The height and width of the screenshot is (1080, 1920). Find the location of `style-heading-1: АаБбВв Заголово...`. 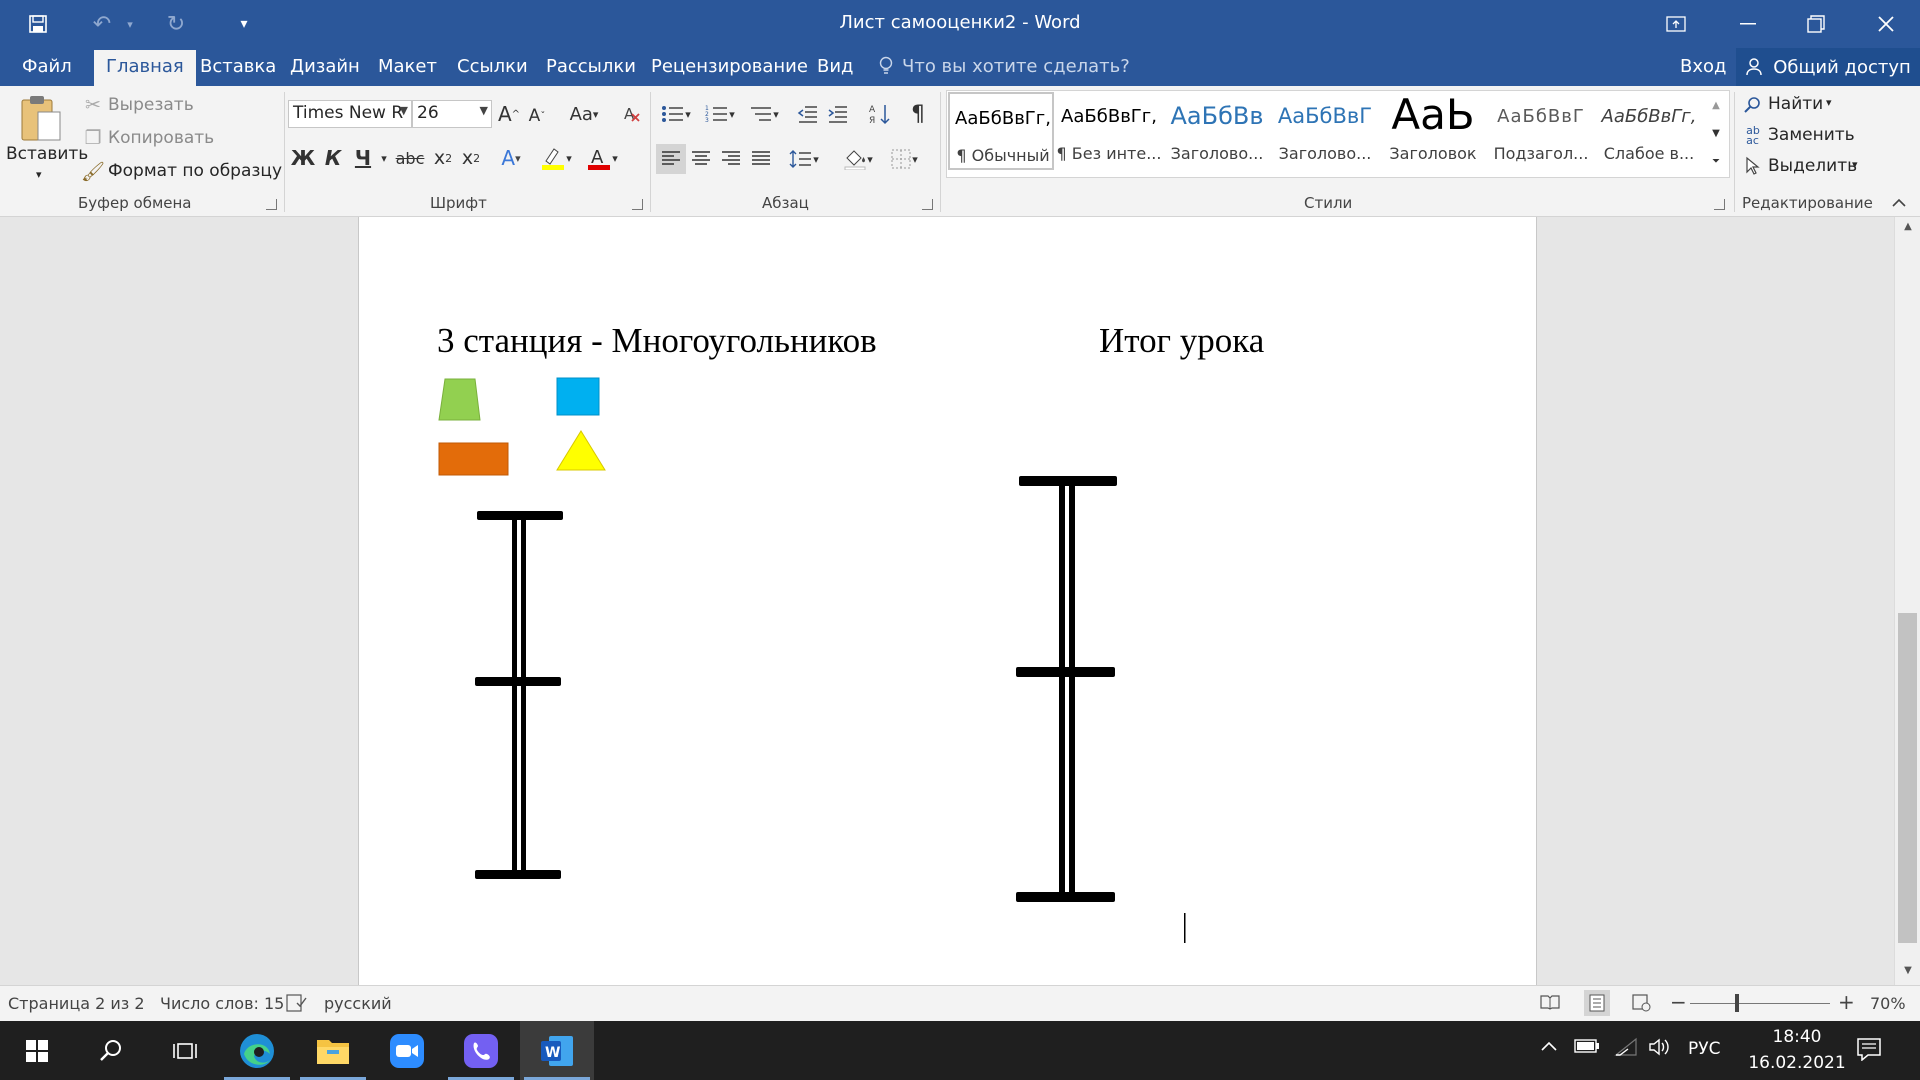

style-heading-1: АаБбВв Заголово... is located at coordinates (1217, 131).